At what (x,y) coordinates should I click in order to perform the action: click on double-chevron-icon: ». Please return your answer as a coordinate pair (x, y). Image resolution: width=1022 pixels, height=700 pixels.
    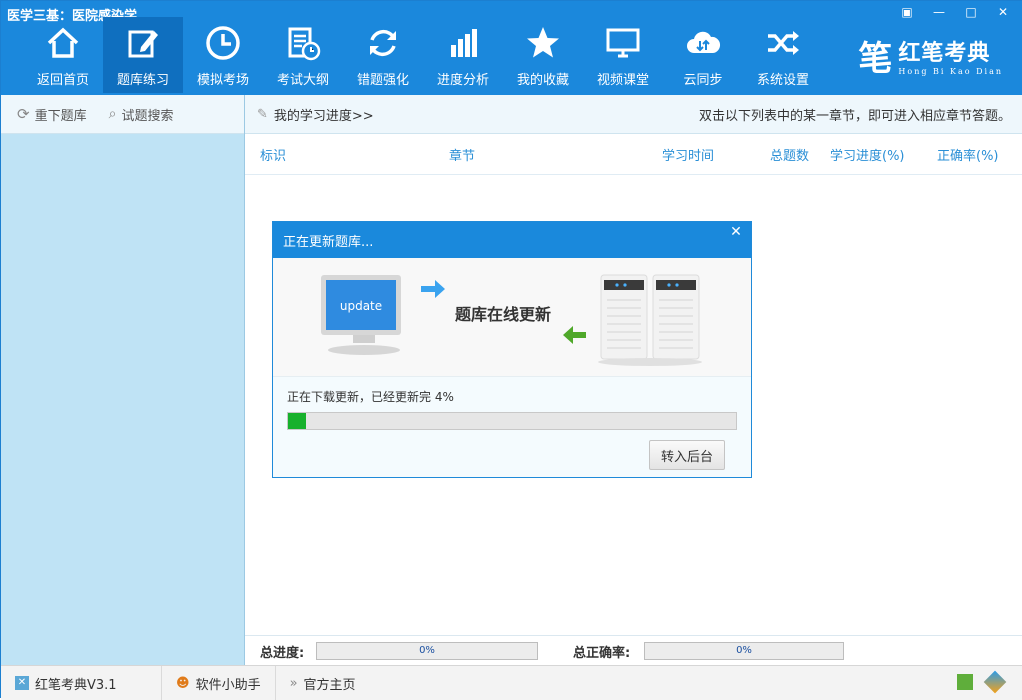
    Looking at the image, I should click on (293, 683).